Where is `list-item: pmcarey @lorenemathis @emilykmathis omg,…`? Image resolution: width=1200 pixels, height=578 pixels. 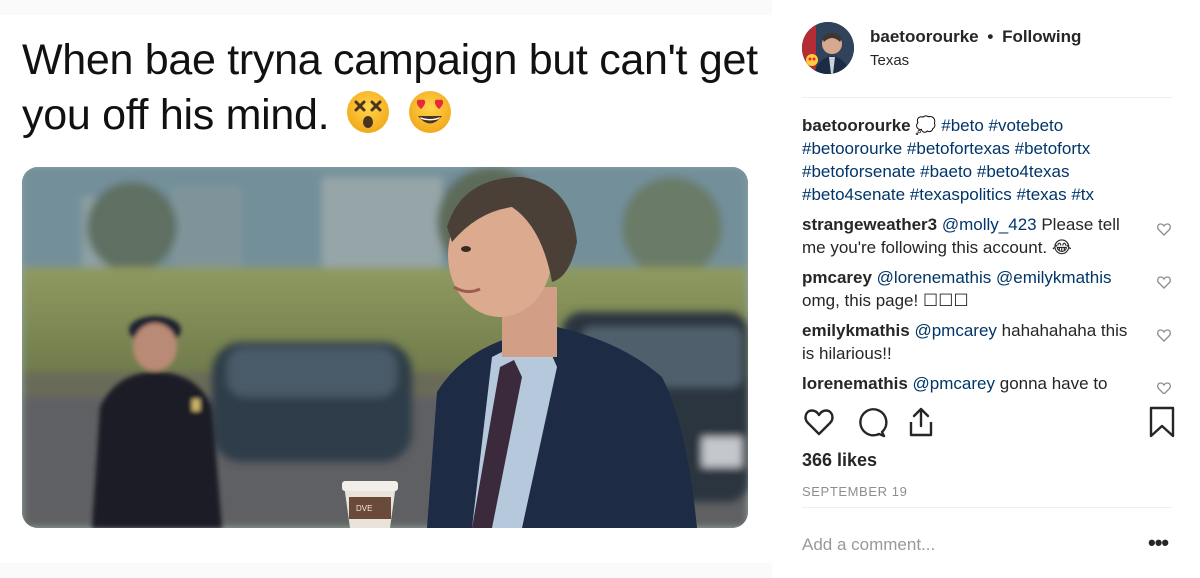
list-item: pmcarey @lorenemathis @emilykmathis omg,… is located at coordinates (987, 289).